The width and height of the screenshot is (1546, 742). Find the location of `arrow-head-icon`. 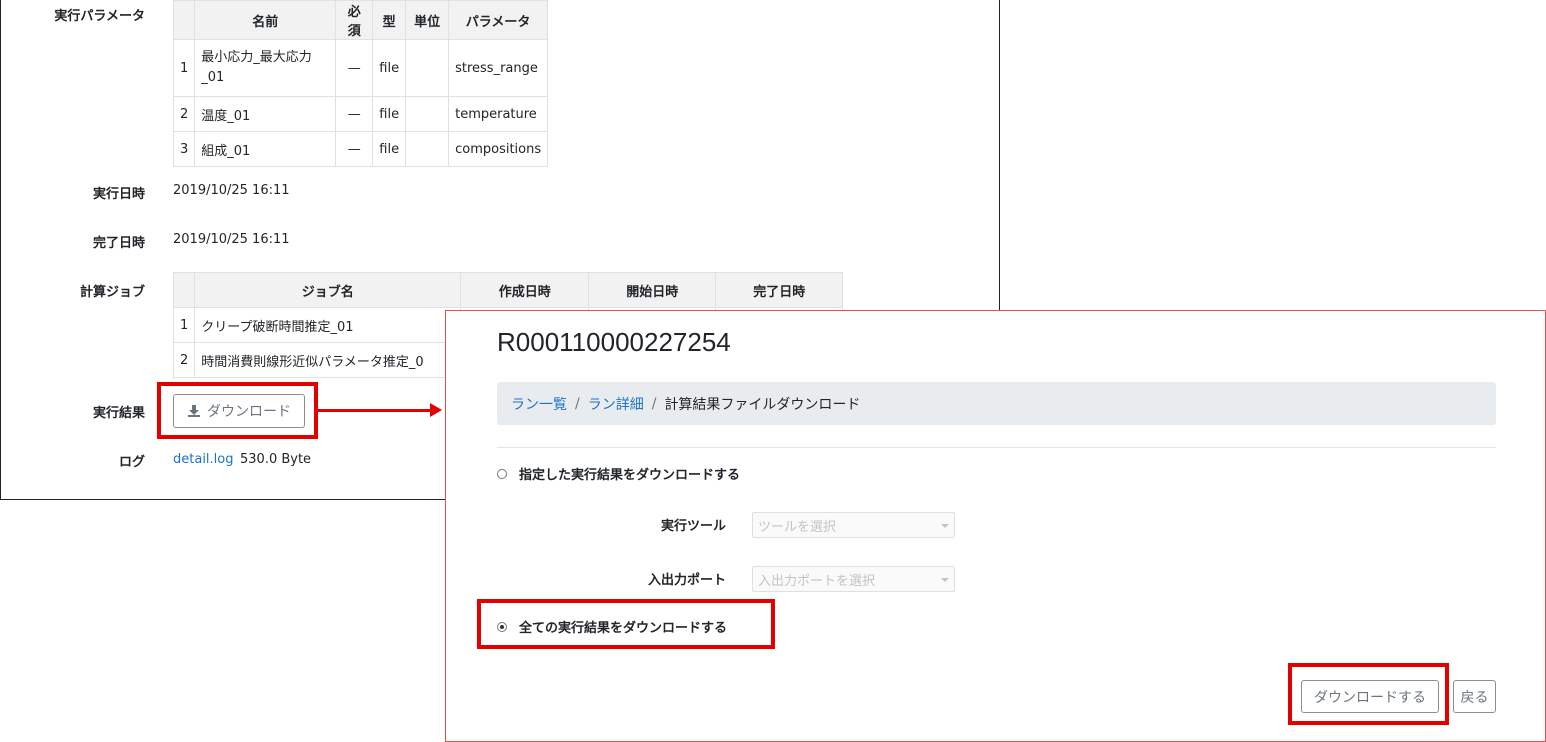

arrow-head-icon is located at coordinates (436, 410).